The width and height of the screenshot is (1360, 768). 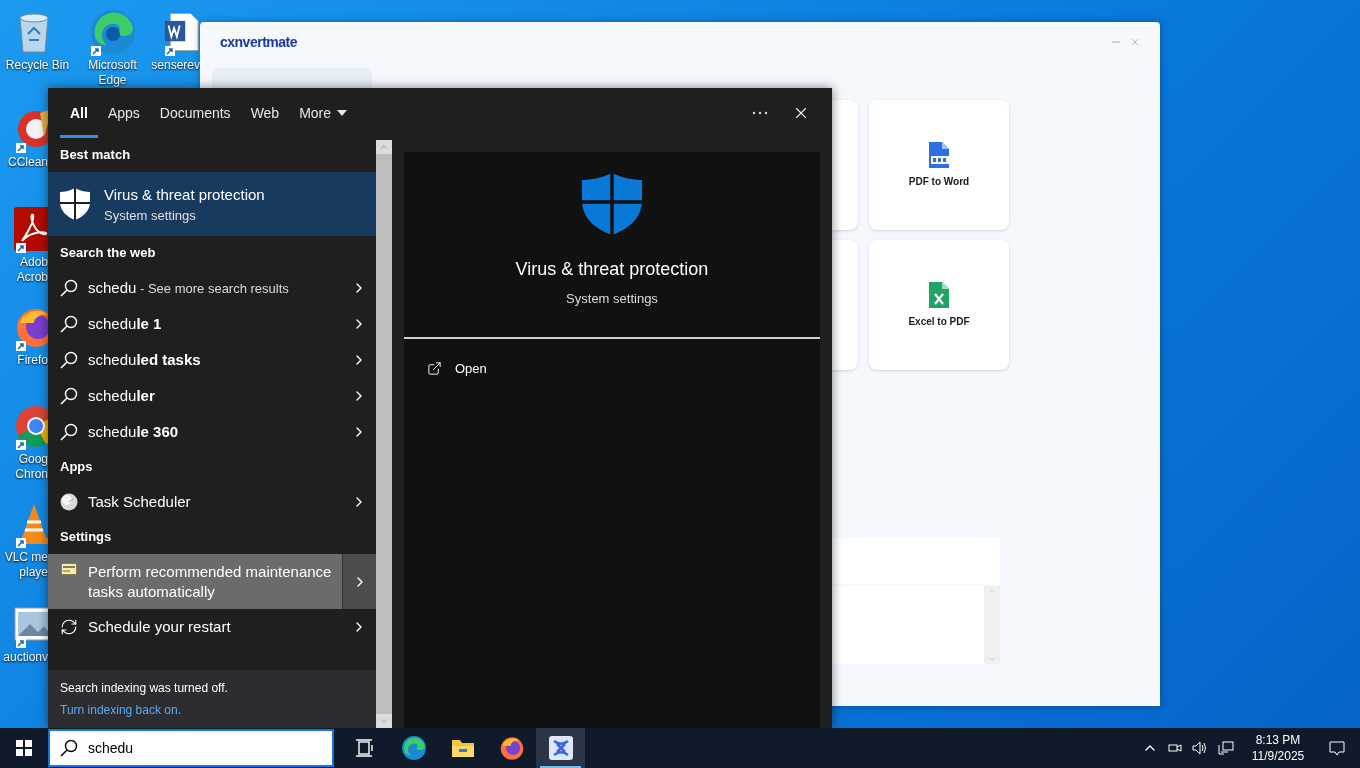 I want to click on result-title: schedule 1, so click(x=125, y=324).